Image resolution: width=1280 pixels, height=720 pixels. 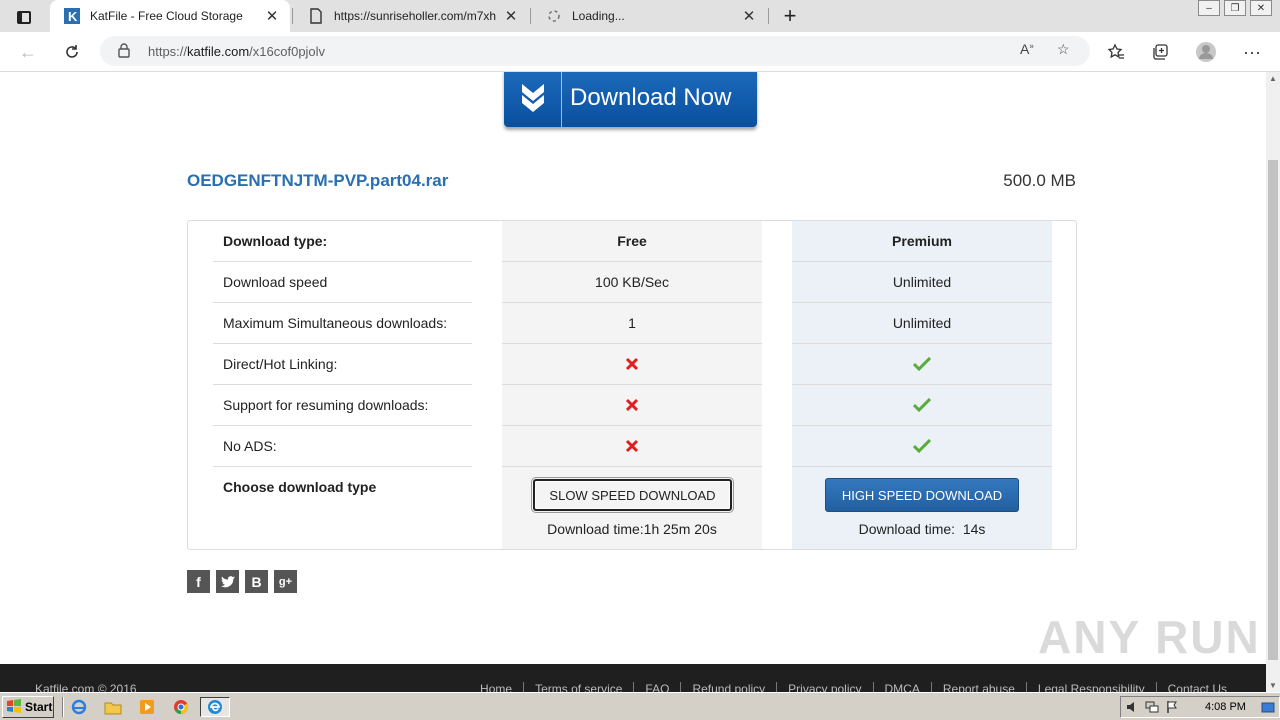 What do you see at coordinates (1160, 52) in the screenshot?
I see `collections-icon` at bounding box center [1160, 52].